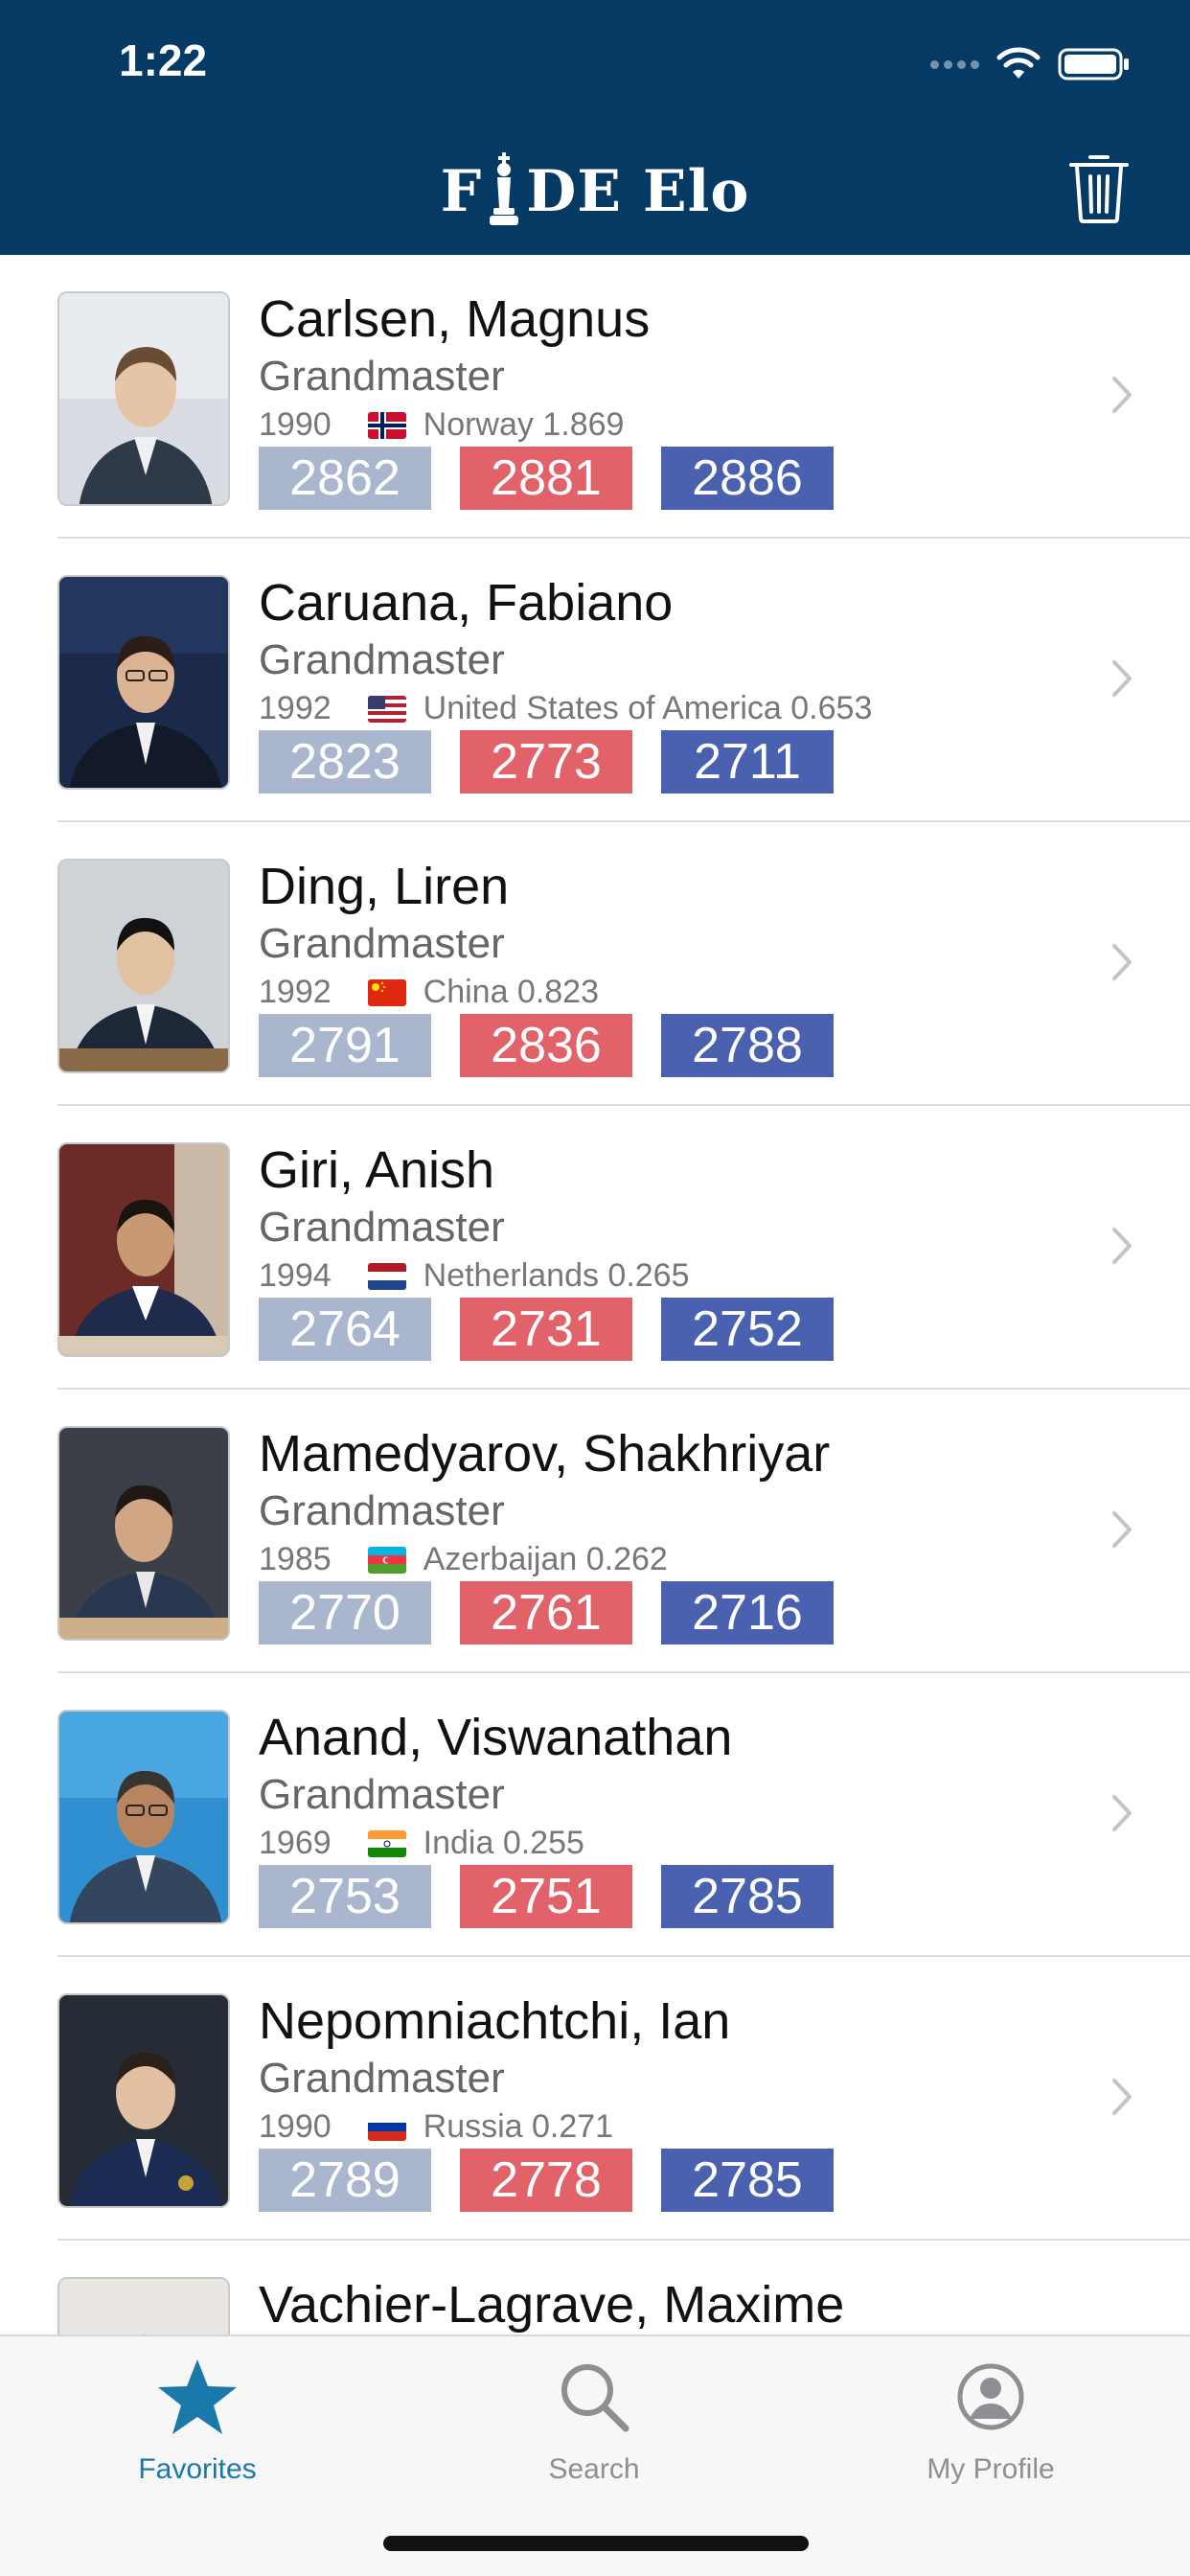  I want to click on player-name: Caruana, Fabiano, so click(467, 603).